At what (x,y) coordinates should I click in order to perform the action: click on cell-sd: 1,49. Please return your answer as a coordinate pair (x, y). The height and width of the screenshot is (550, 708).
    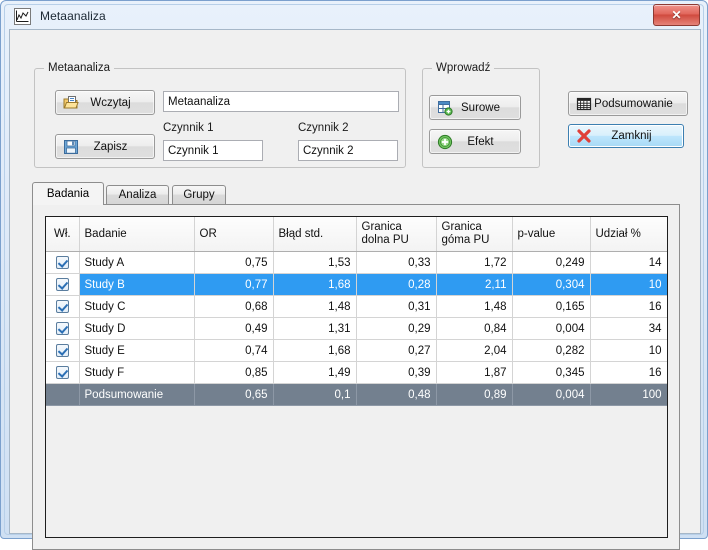
    Looking at the image, I should click on (315, 372).